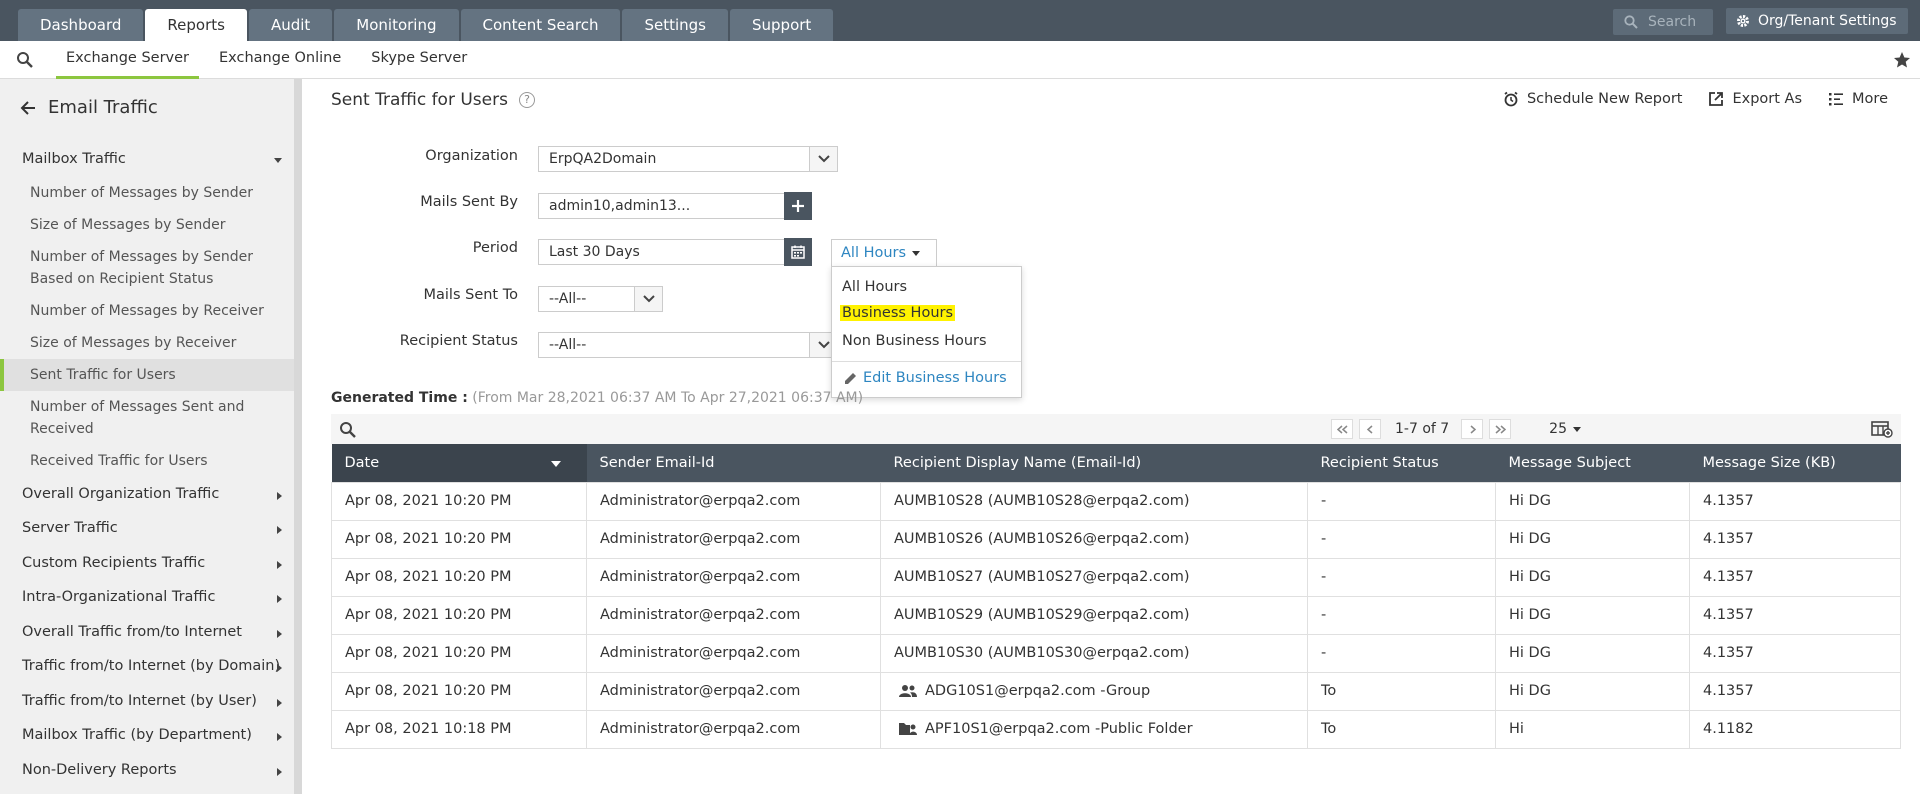 The height and width of the screenshot is (794, 1920). Describe the element at coordinates (396, 25) in the screenshot. I see `tab-monitoring: Monitoring` at that location.